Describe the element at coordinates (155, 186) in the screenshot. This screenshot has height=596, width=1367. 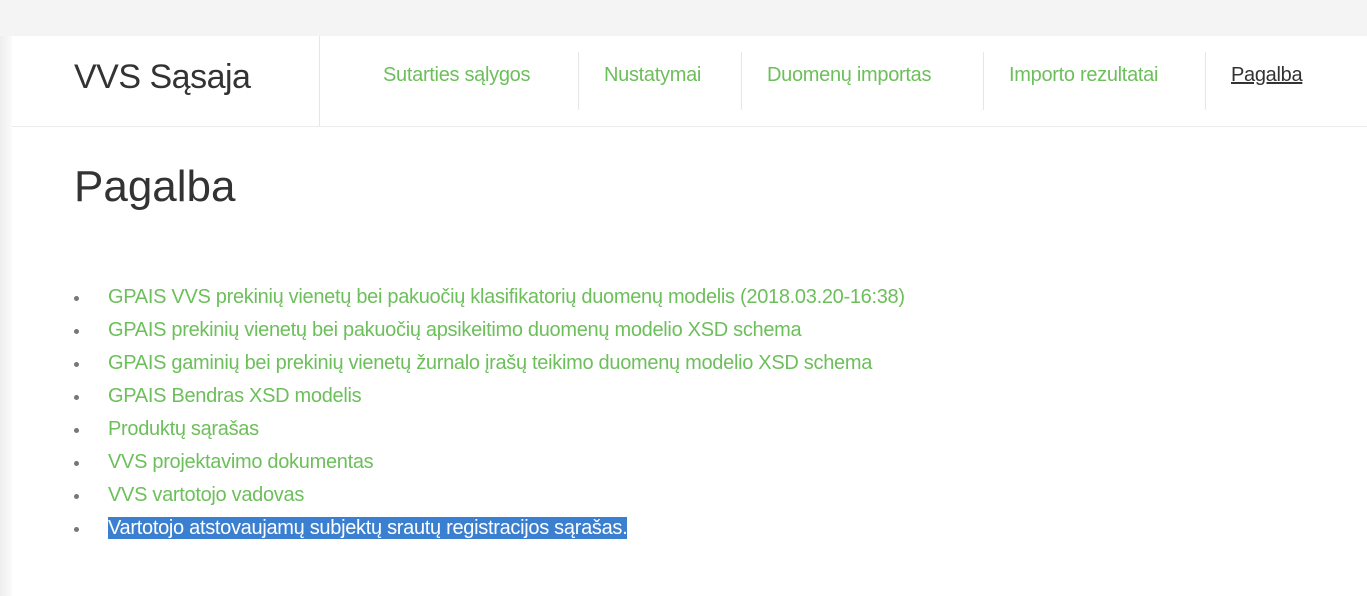
I see `page-title: Pagalba` at that location.